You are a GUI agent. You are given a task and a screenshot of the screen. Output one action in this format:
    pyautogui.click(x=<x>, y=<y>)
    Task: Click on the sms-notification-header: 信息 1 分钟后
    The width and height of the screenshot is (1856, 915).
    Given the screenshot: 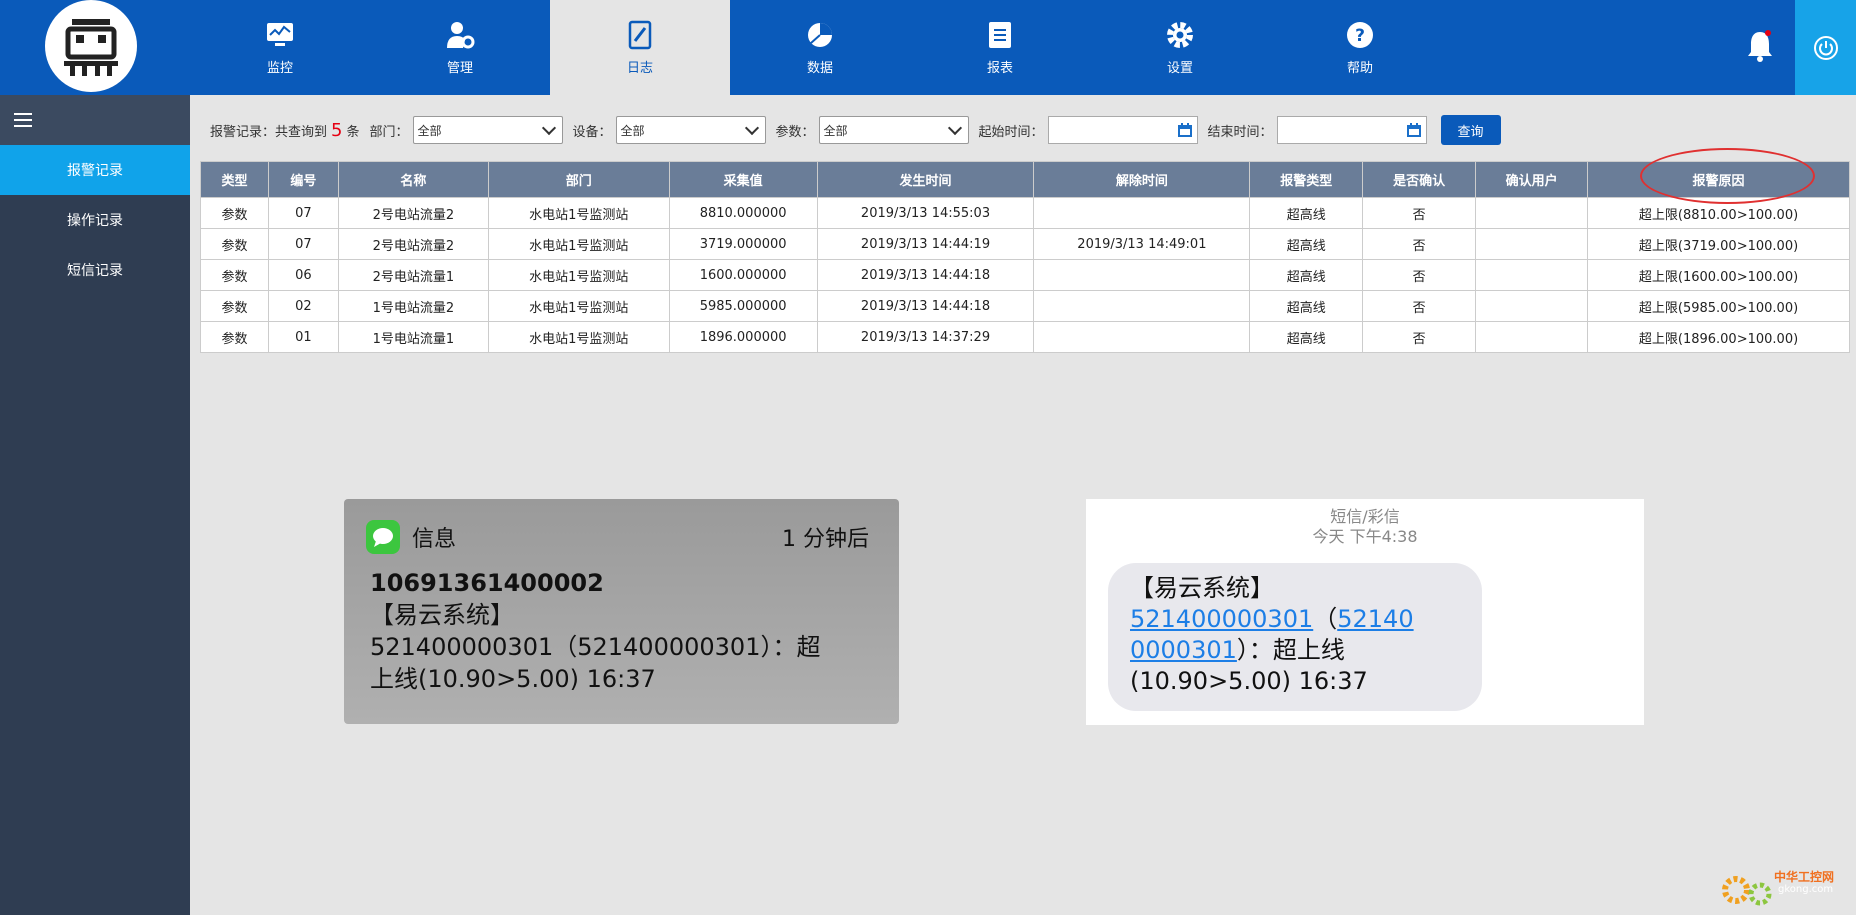 What is the action you would take?
    pyautogui.click(x=617, y=537)
    